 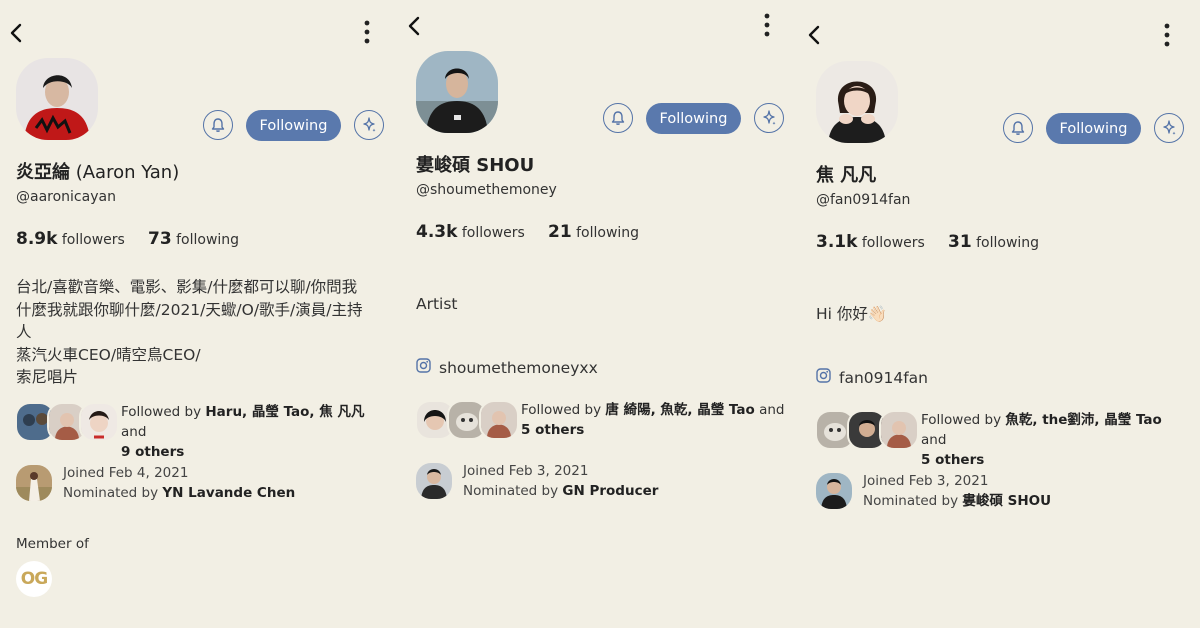 I want to click on followed-by-others: 9 others, so click(x=153, y=452).